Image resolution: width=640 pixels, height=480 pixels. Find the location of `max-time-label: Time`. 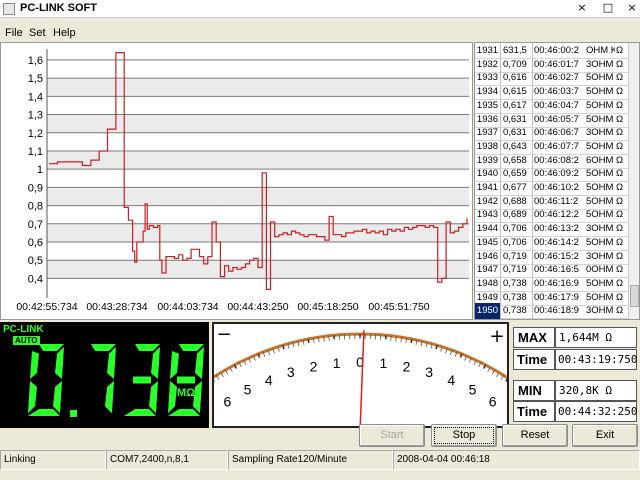

max-time-label: Time is located at coordinates (532, 359).